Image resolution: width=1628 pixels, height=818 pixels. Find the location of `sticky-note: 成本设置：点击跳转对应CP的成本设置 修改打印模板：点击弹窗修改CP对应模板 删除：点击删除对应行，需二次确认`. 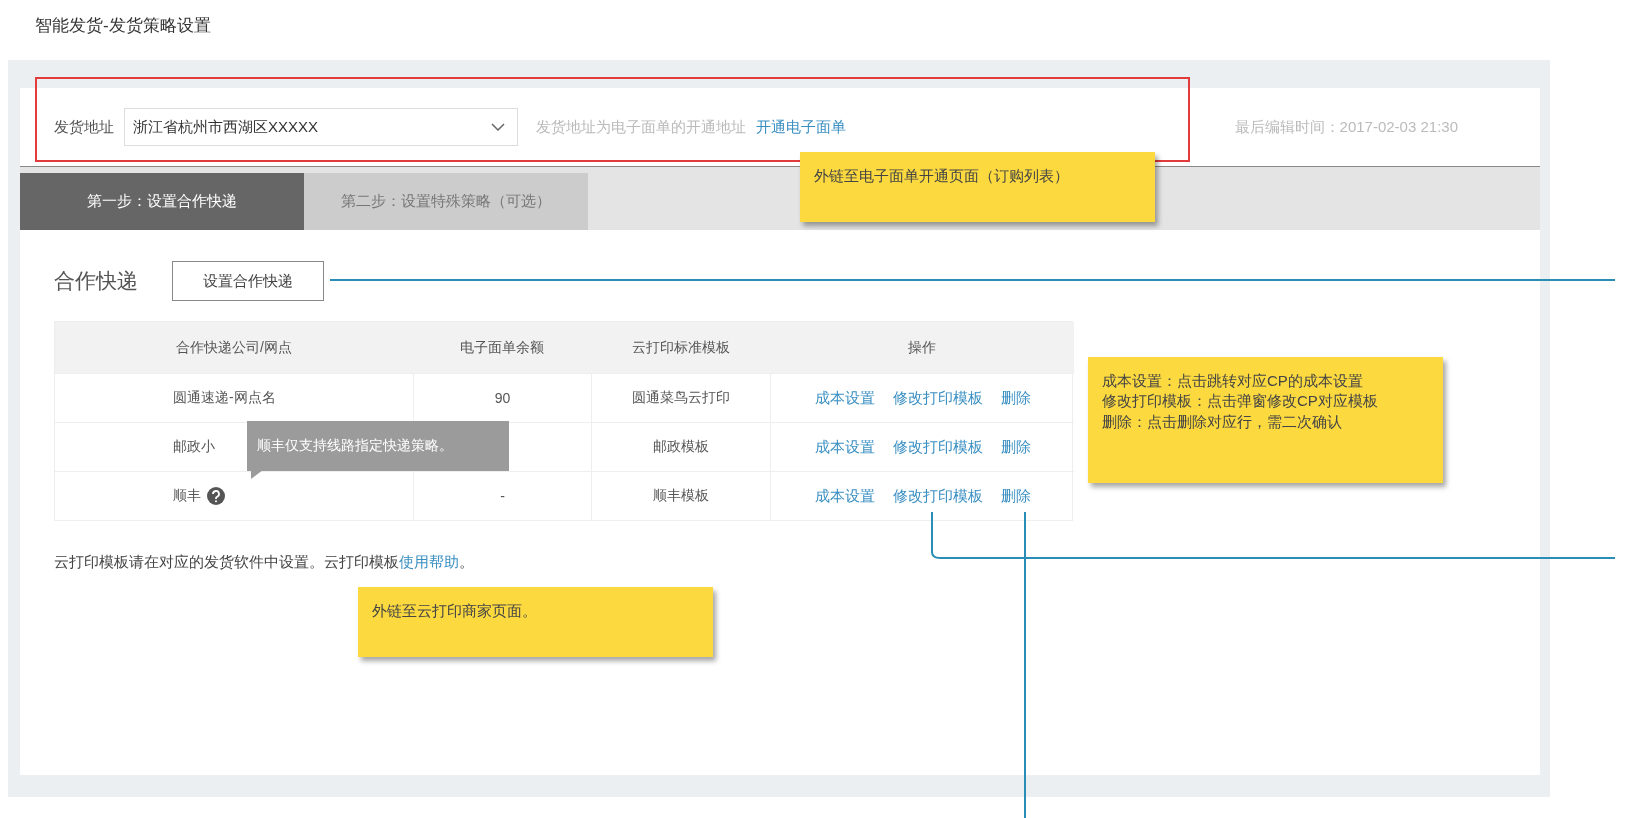

sticky-note: 成本设置：点击跳转对应CP的成本设置 修改打印模板：点击弹窗修改CP对应模板 删除：点击删除对应行，需二次确认 is located at coordinates (1265, 420).